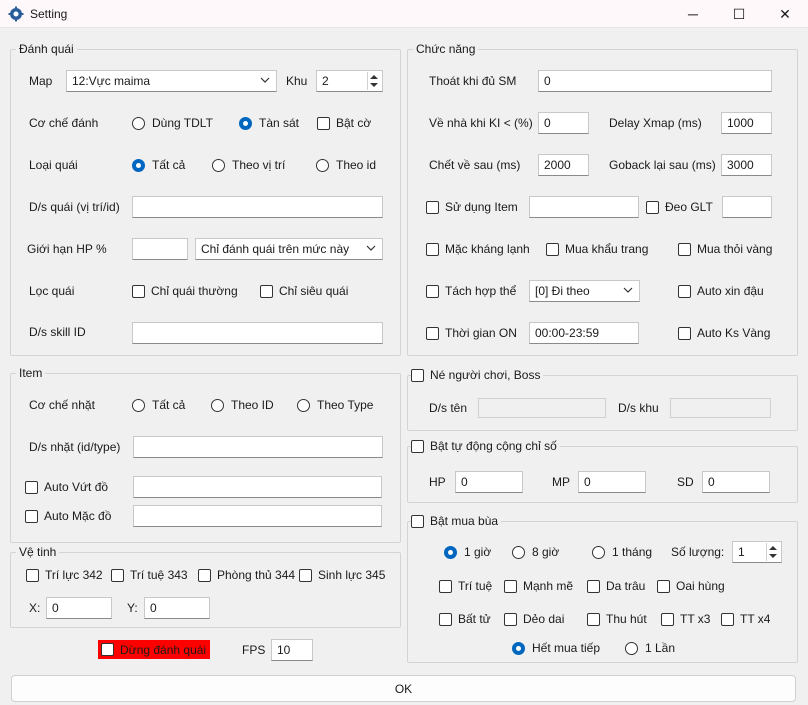 The height and width of the screenshot is (705, 808). Describe the element at coordinates (655, 81) in the screenshot. I see `thoat-input: 0` at that location.